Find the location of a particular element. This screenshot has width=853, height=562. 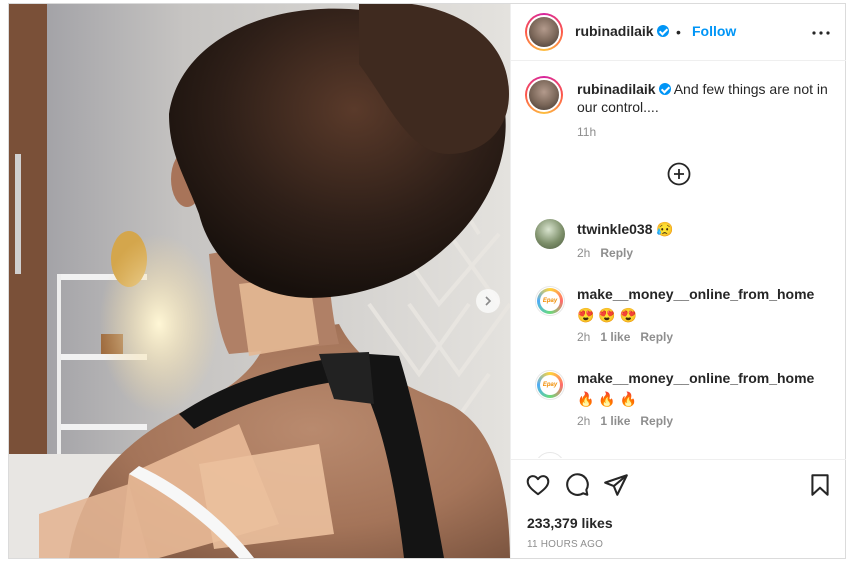

author-username: rubinadilaik is located at coordinates (614, 31).